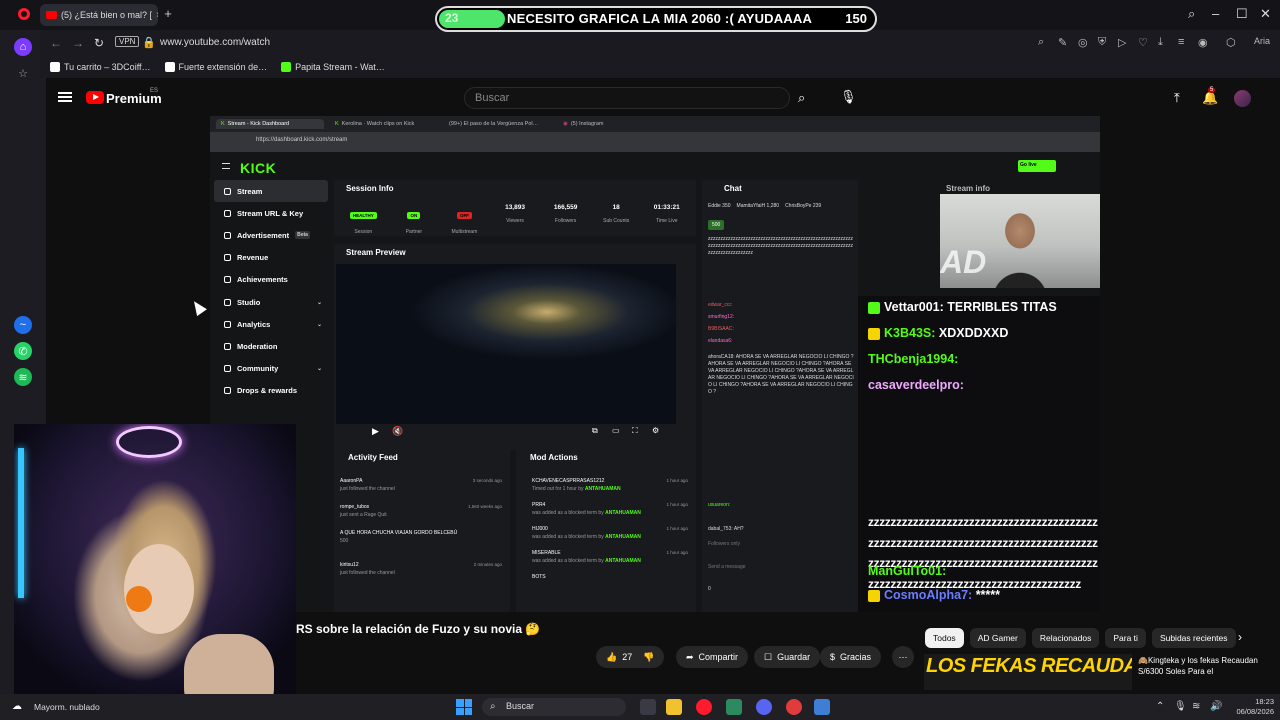 The height and width of the screenshot is (720, 1280). Describe the element at coordinates (1028, 672) in the screenshot. I see `recommended-thumbnail: LOS FEKAS RECAUDAN` at that location.